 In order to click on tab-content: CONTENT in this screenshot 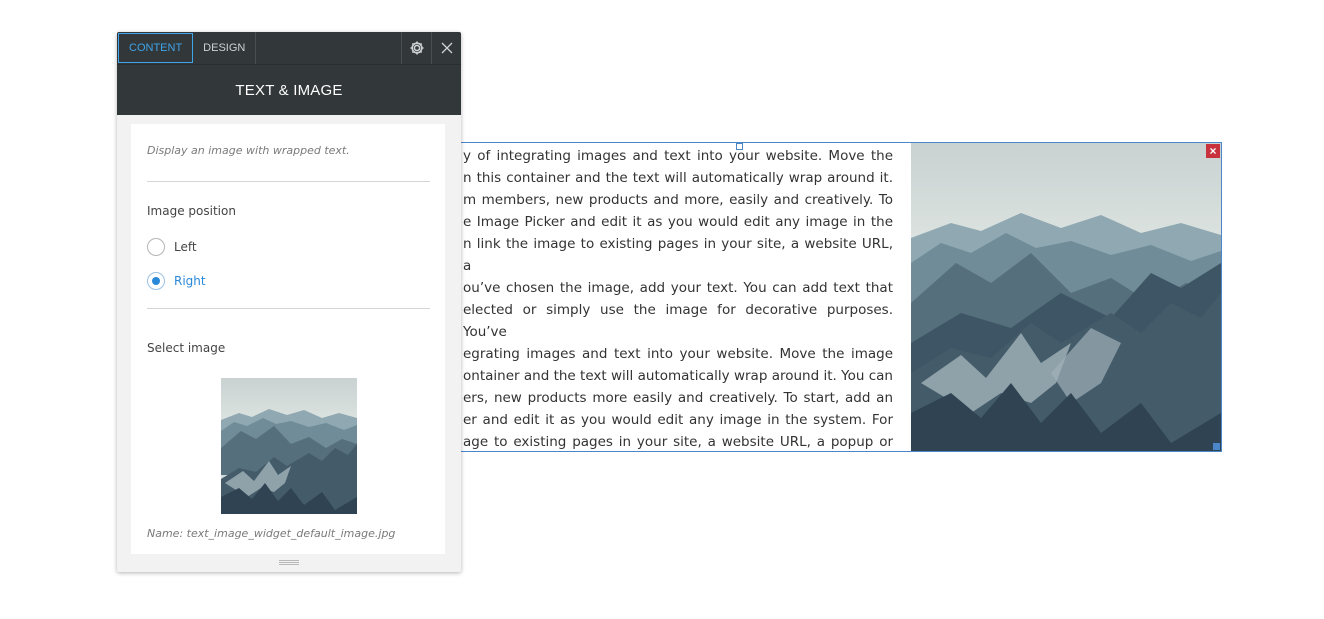, I will do `click(156, 48)`.